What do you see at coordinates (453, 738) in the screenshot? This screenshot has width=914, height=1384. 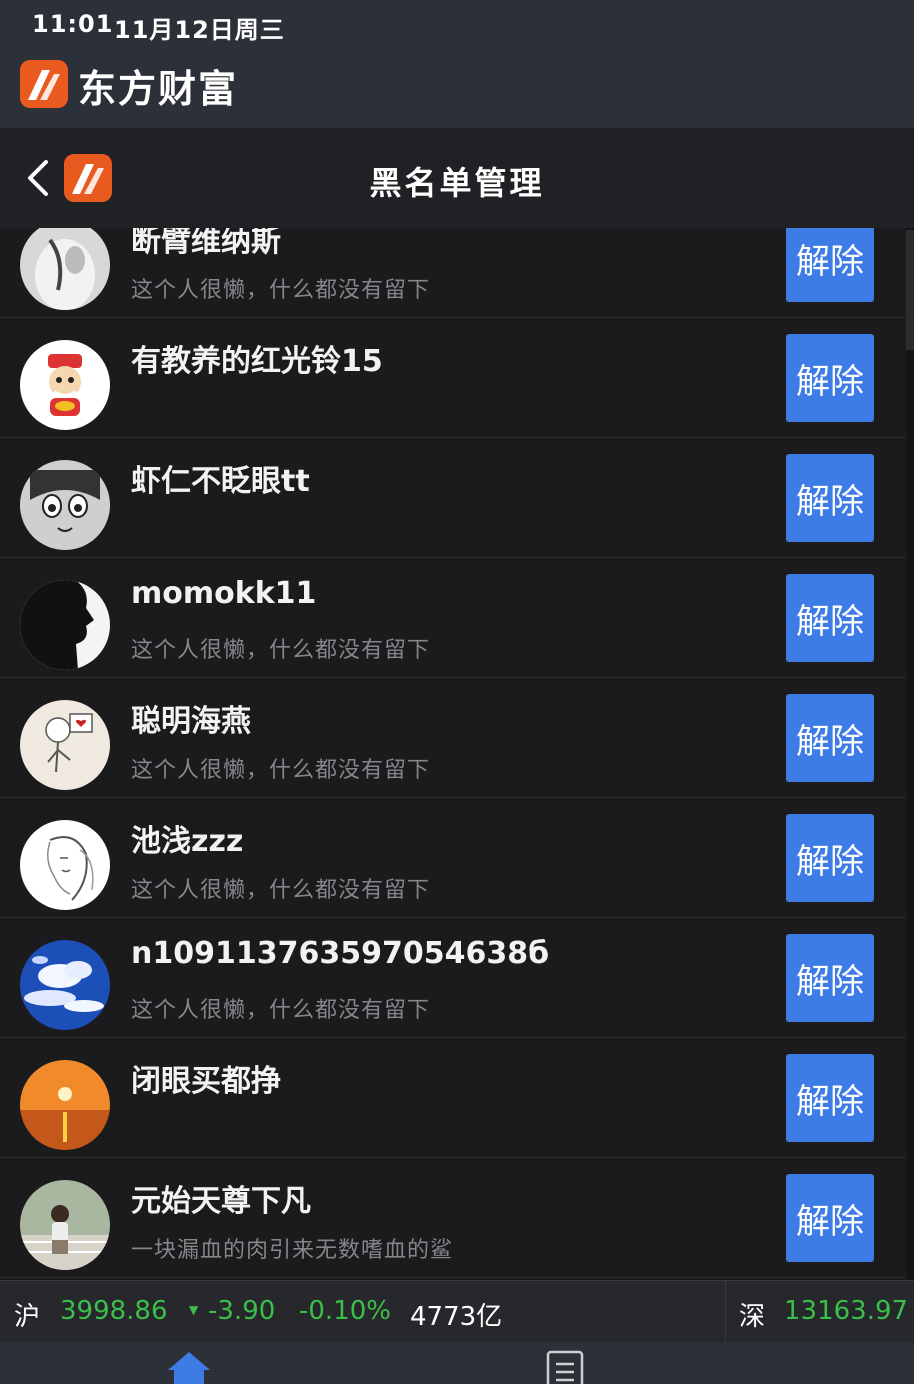 I see `list-item: 聪明海燕 这个人很懒，什么都没有留下 解除` at bounding box center [453, 738].